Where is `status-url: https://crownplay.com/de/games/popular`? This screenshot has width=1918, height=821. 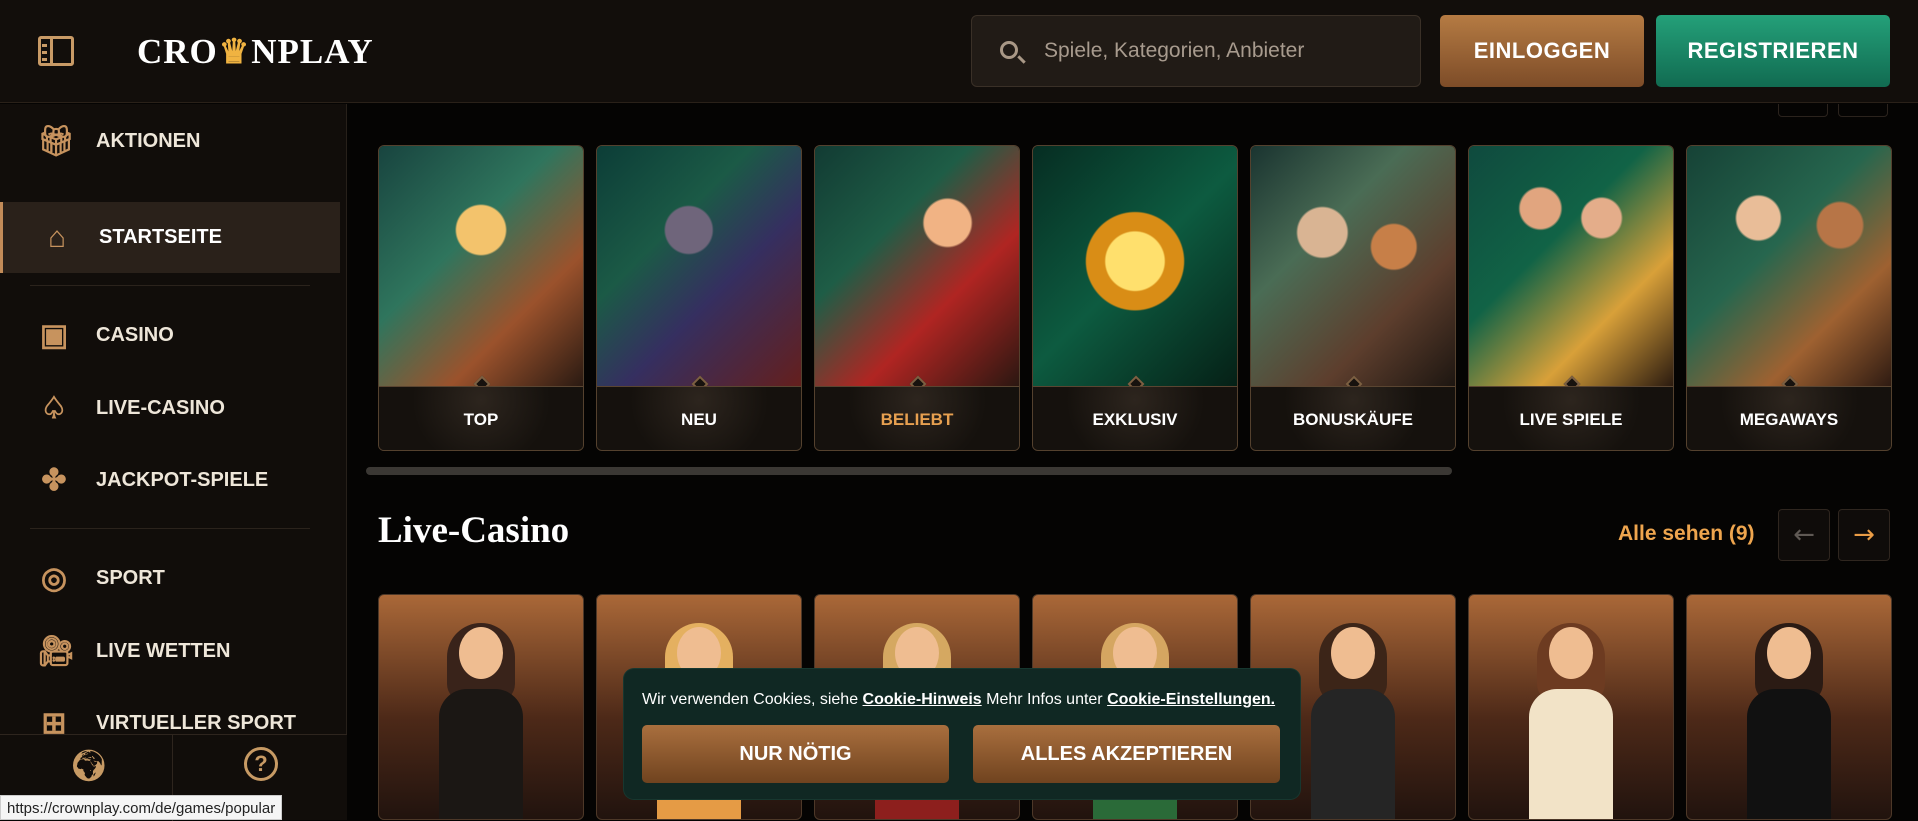
status-url: https://crownplay.com/de/games/popular is located at coordinates (141, 807).